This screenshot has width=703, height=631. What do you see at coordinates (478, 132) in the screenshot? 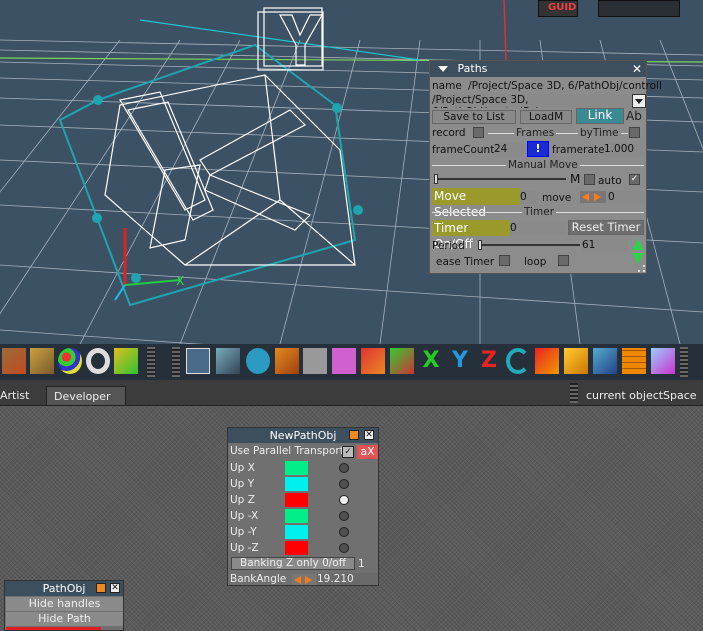
I see `record-checkbox` at bounding box center [478, 132].